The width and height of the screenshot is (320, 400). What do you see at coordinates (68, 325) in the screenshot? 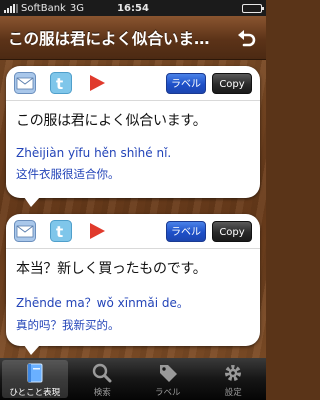
I see `chinese-translation: 真的吗？我新买的。` at bounding box center [68, 325].